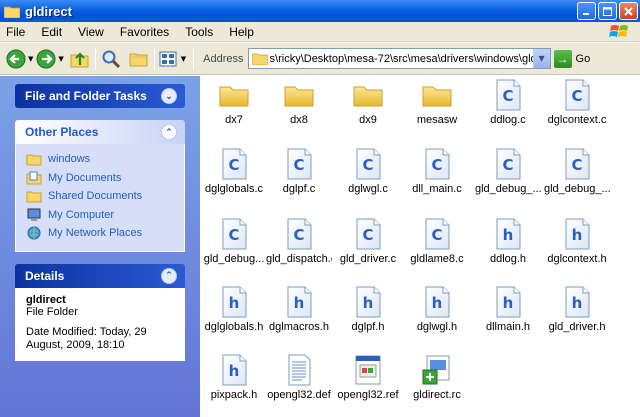 The image size is (640, 417). Describe the element at coordinates (508, 102) in the screenshot. I see `file-item: Cddlog.c` at that location.